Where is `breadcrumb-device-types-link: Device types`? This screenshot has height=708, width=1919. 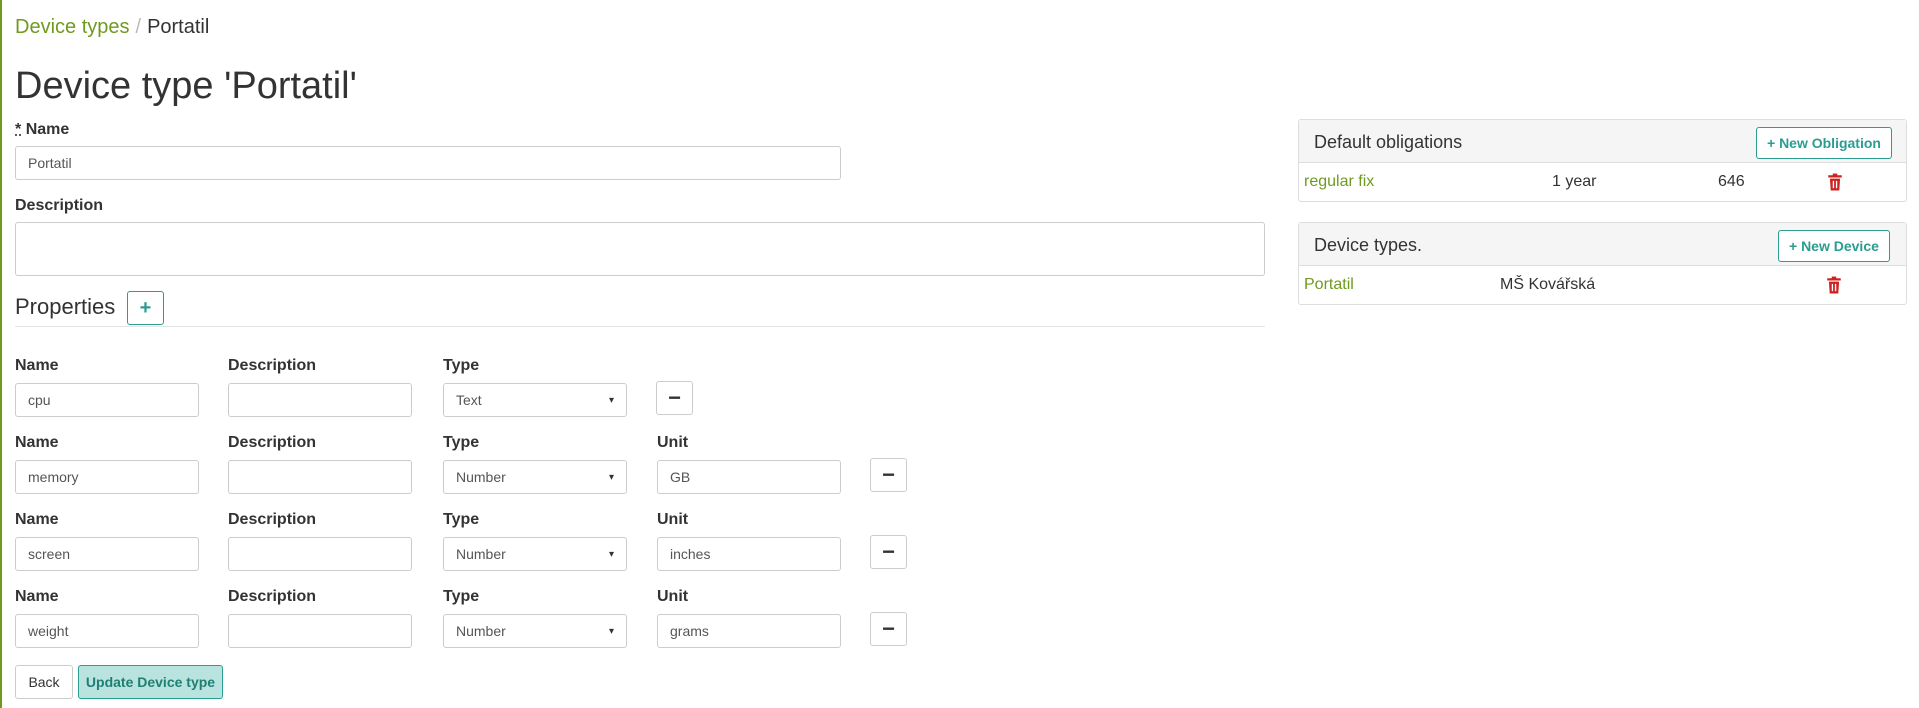 breadcrumb-device-types-link: Device types is located at coordinates (72, 27).